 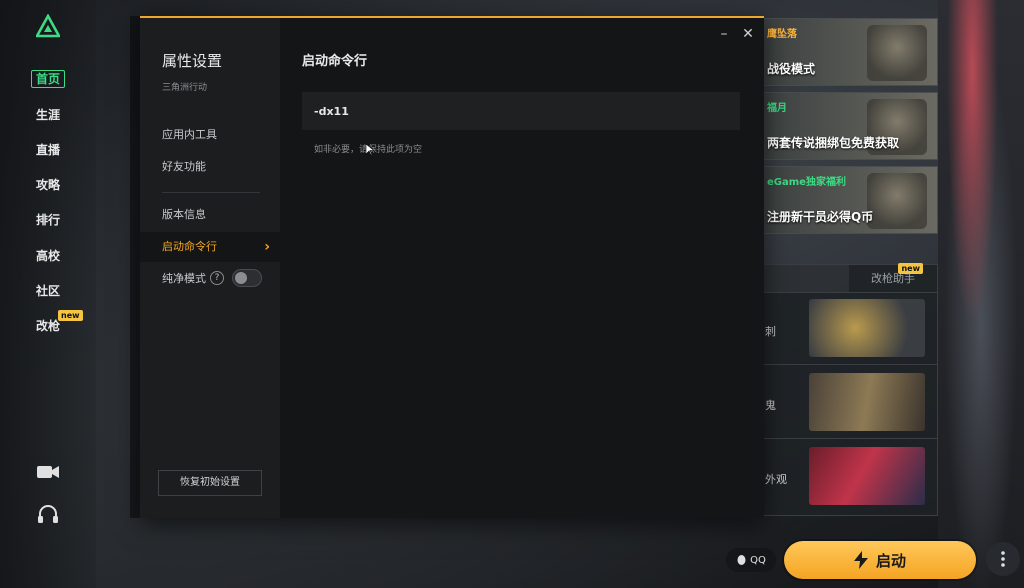 What do you see at coordinates (47, 326) in the screenshot?
I see `nav-item-label: 改枪` at bounding box center [47, 326].